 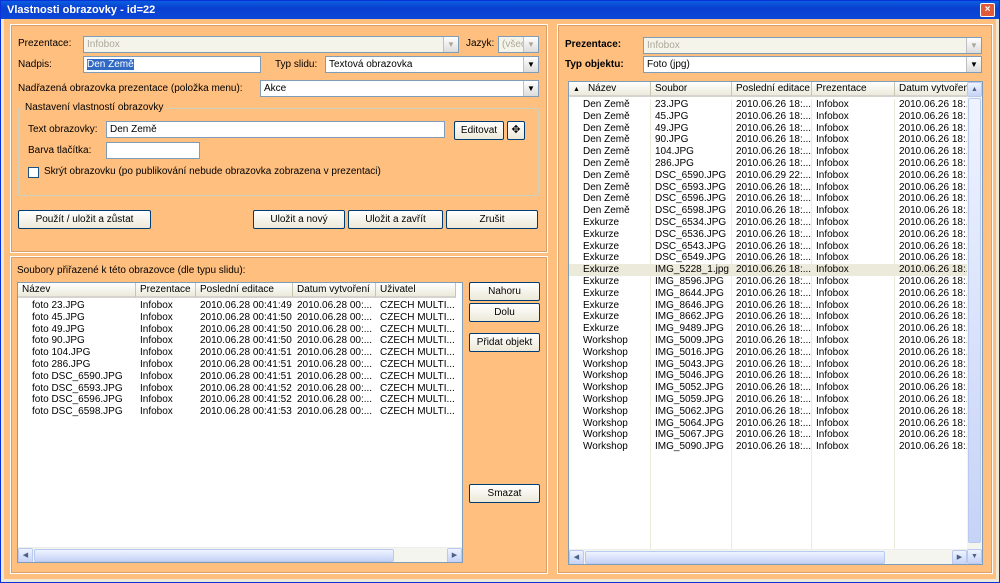 What do you see at coordinates (812, 45) in the screenshot?
I see `right-prezentace-select: Infobox ▼` at bounding box center [812, 45].